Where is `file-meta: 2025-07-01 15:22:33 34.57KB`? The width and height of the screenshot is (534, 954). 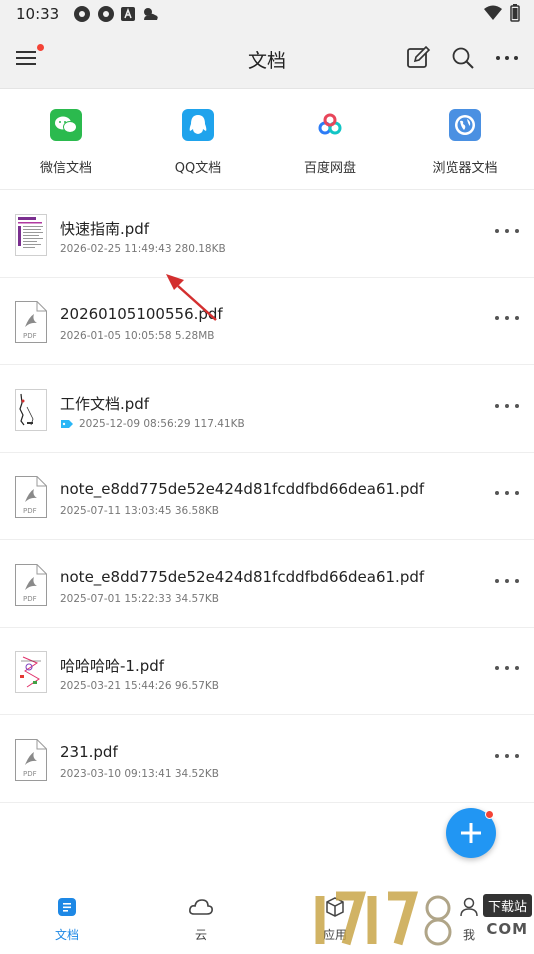 file-meta: 2025-07-01 15:22:33 34.57KB is located at coordinates (139, 599).